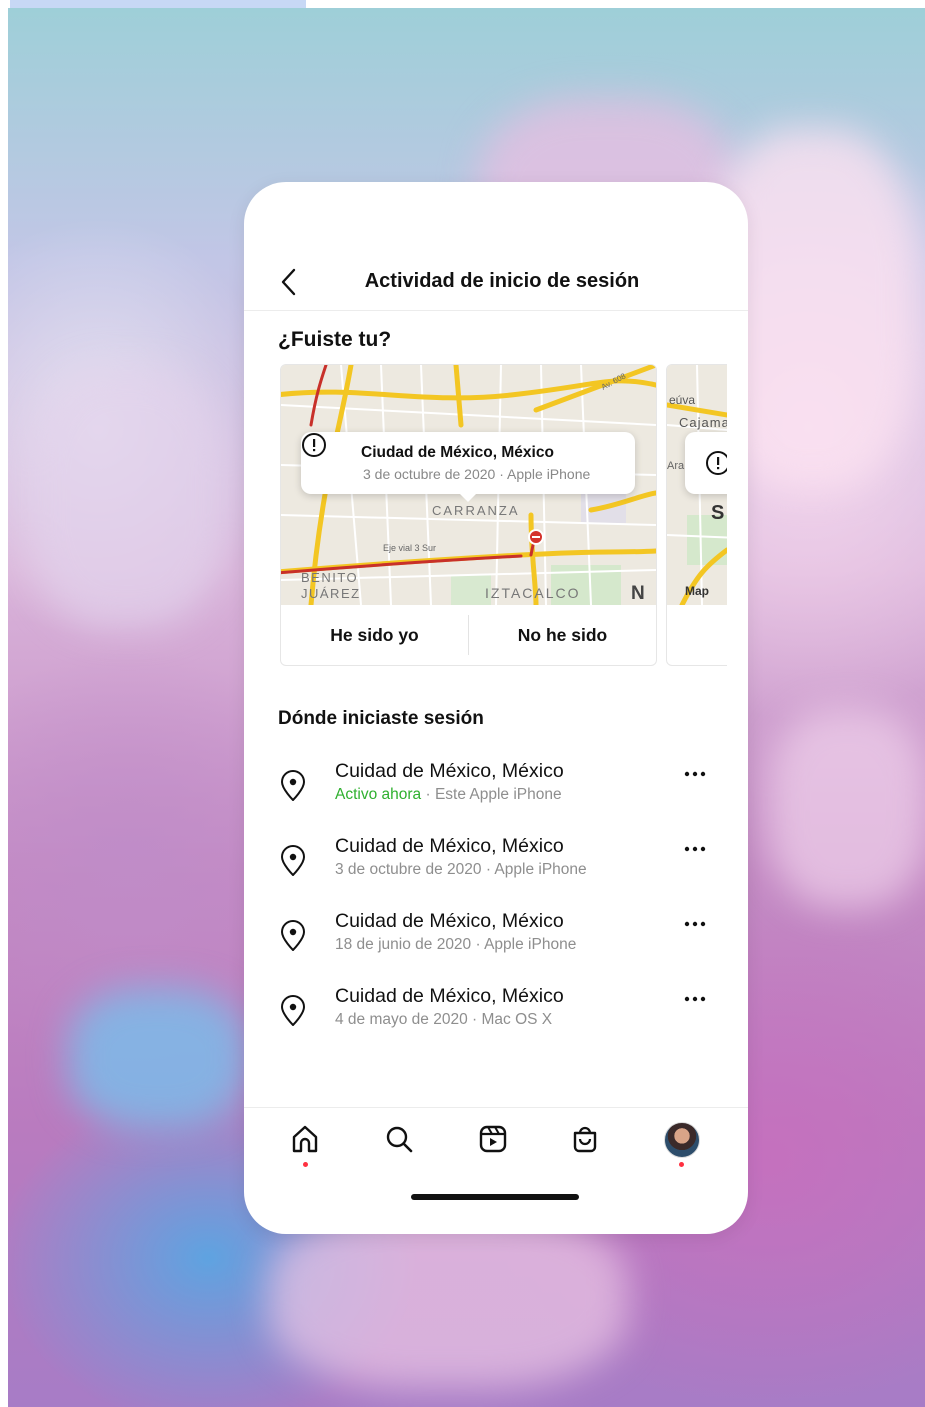 This screenshot has height=1407, width=925. Describe the element at coordinates (676, 466) in the screenshot. I see `next-map-label-3: Ara` at that location.